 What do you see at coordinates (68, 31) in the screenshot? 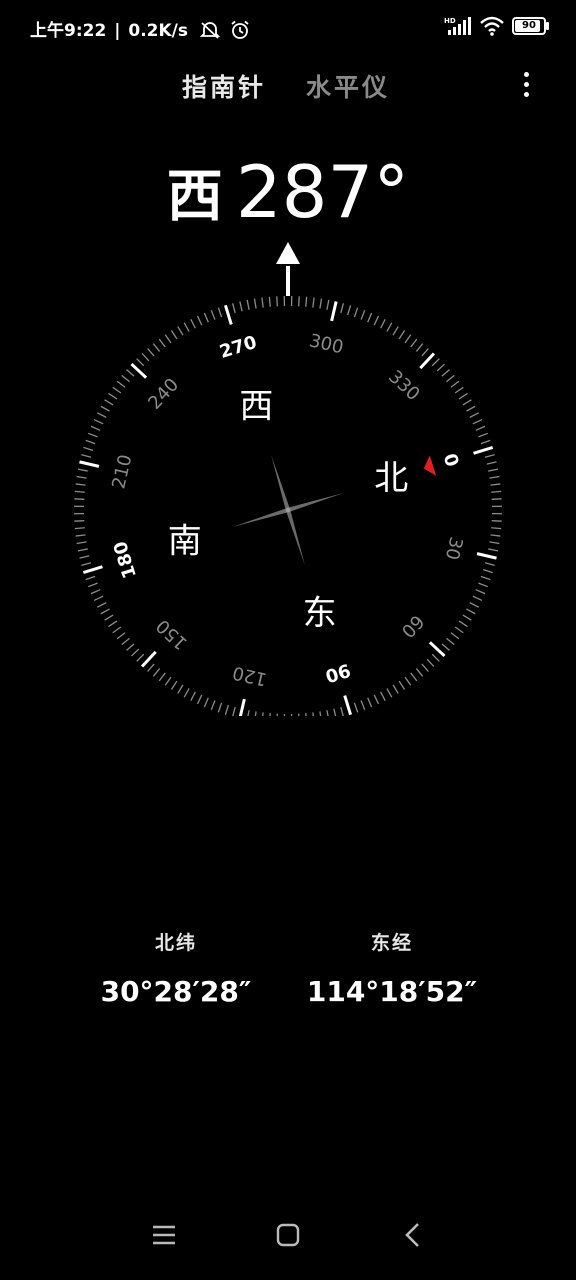
I see `status-time: 上午9:22` at bounding box center [68, 31].